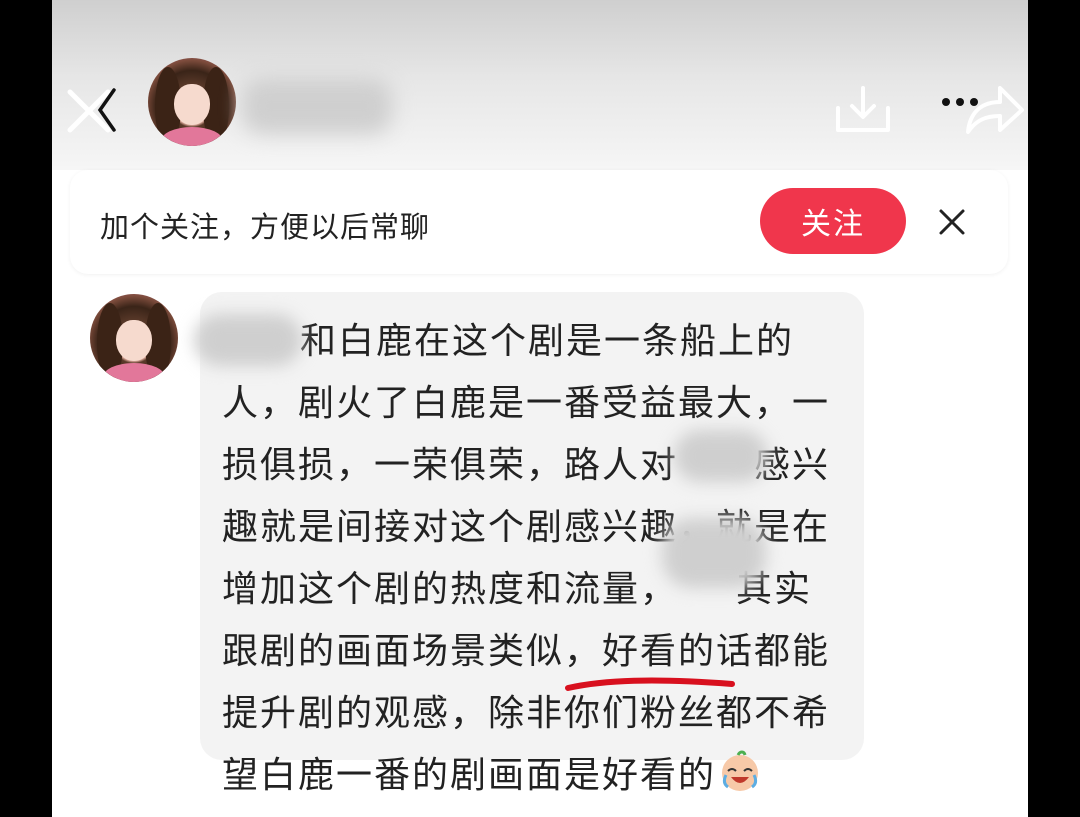 This screenshot has height=817, width=1080. I want to click on follow-banner-text: 加个关注，方便以后常聊, so click(265, 227).